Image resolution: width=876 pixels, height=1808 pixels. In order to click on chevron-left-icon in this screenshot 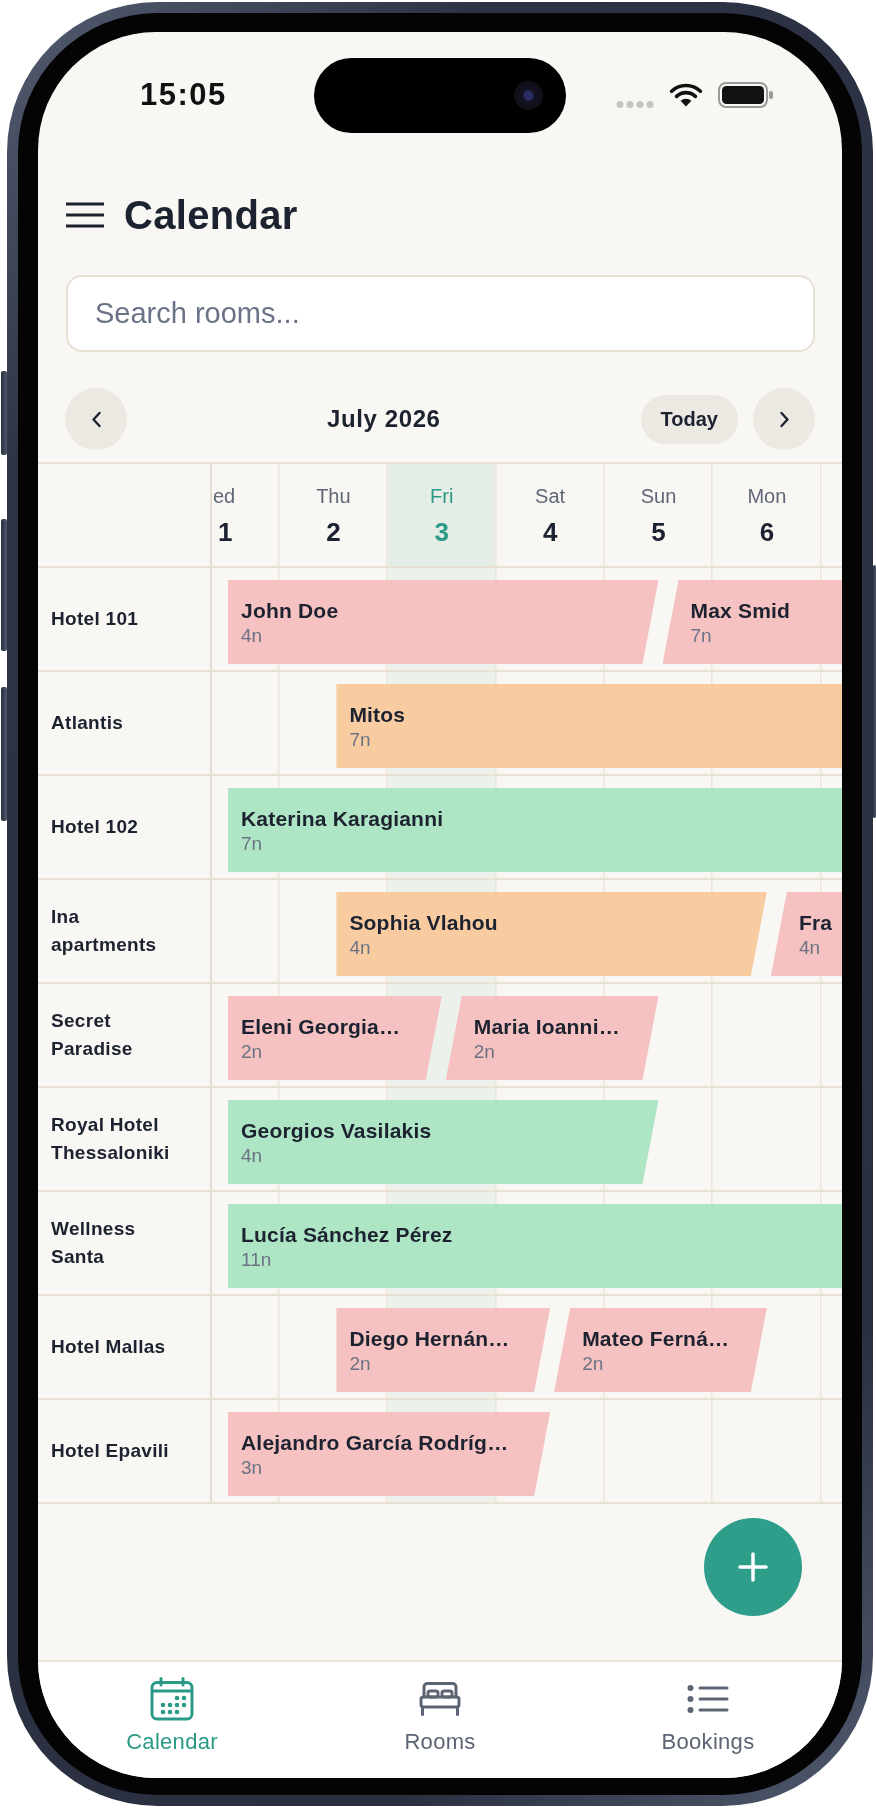, I will do `click(96, 419)`.